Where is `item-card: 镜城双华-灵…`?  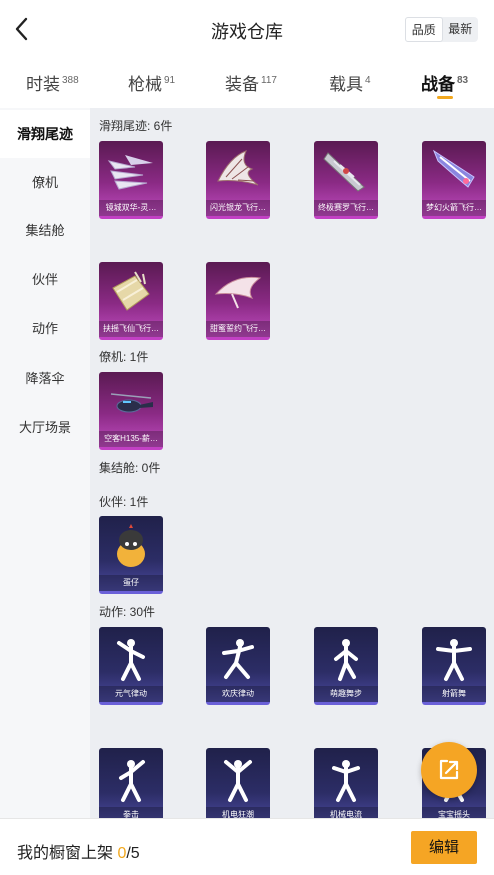 item-card: 镜城双华-灵… is located at coordinates (131, 180).